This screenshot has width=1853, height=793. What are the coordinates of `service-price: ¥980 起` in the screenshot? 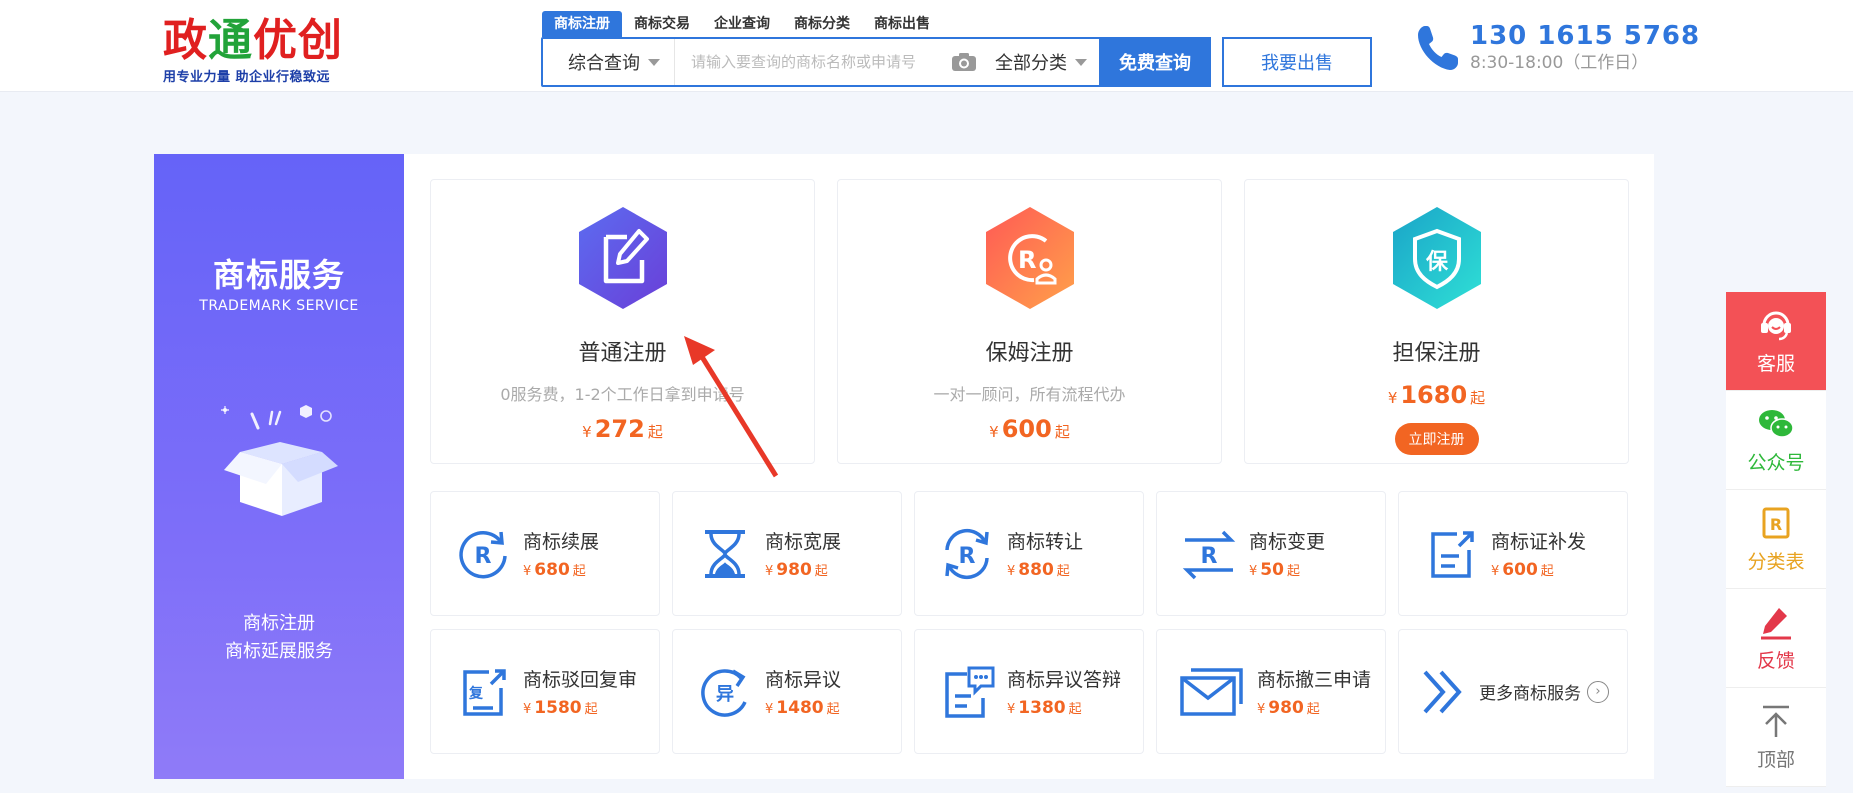 It's located at (1314, 708).